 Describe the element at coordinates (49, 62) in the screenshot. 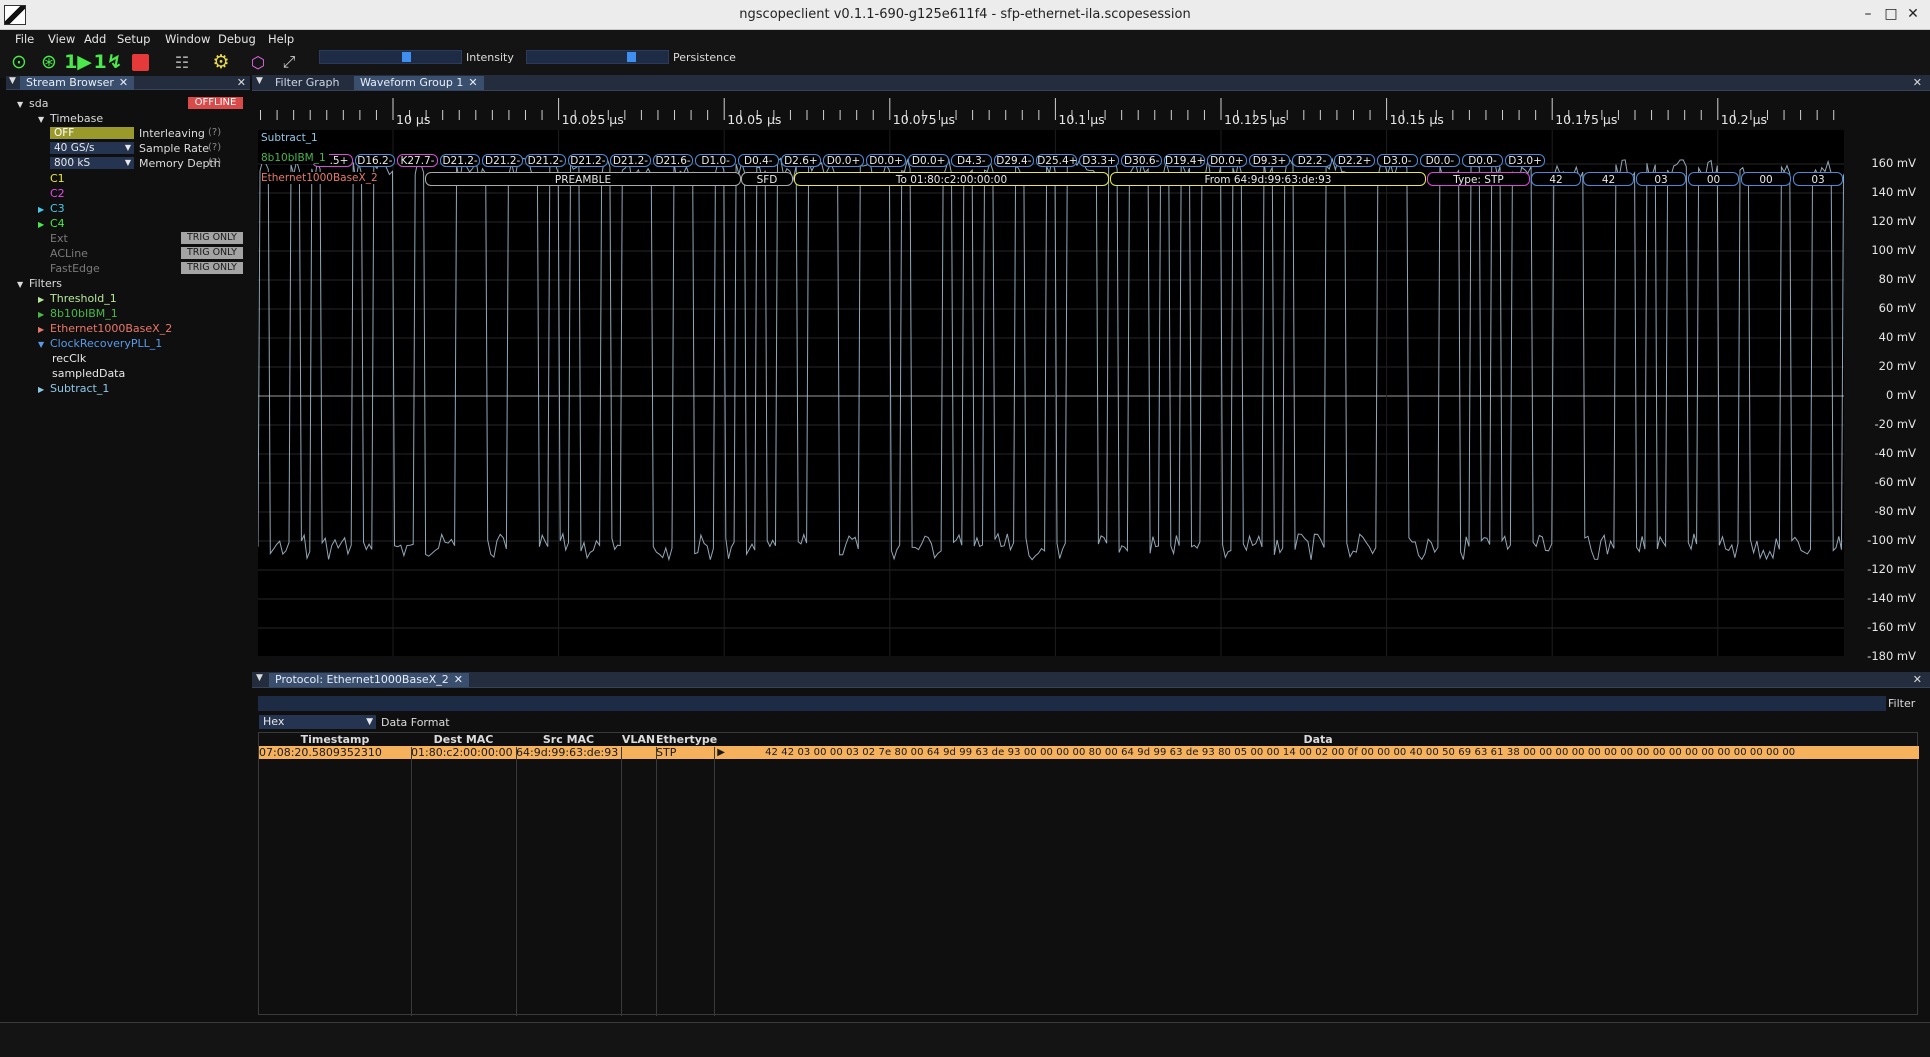

I see `trigger-auto-icon: ⊛` at that location.